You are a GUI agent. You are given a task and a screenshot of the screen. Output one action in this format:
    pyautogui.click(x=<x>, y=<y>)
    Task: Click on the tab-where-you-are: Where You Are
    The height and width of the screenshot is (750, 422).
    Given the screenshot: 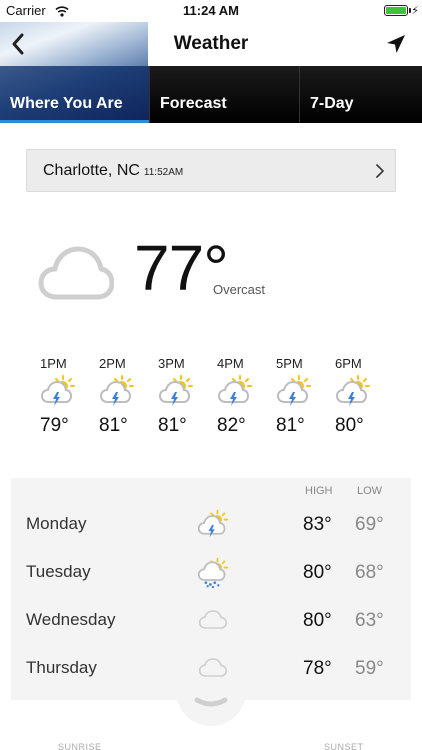 What is the action you would take?
    pyautogui.click(x=74, y=94)
    